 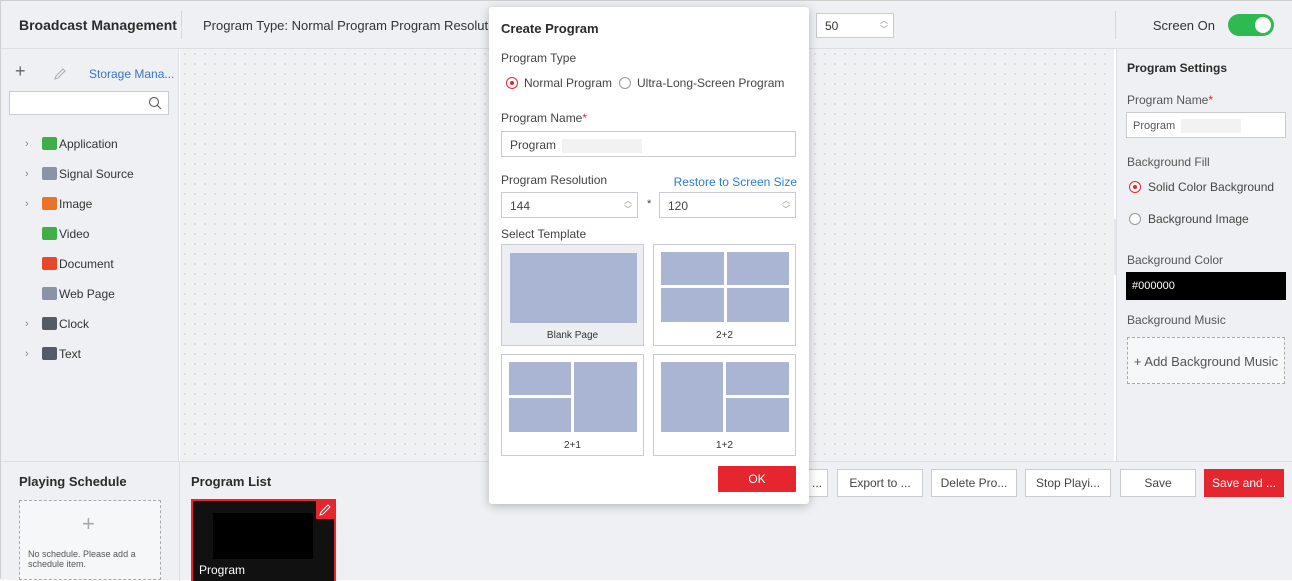 What do you see at coordinates (49, 203) in the screenshot?
I see `image-icon` at bounding box center [49, 203].